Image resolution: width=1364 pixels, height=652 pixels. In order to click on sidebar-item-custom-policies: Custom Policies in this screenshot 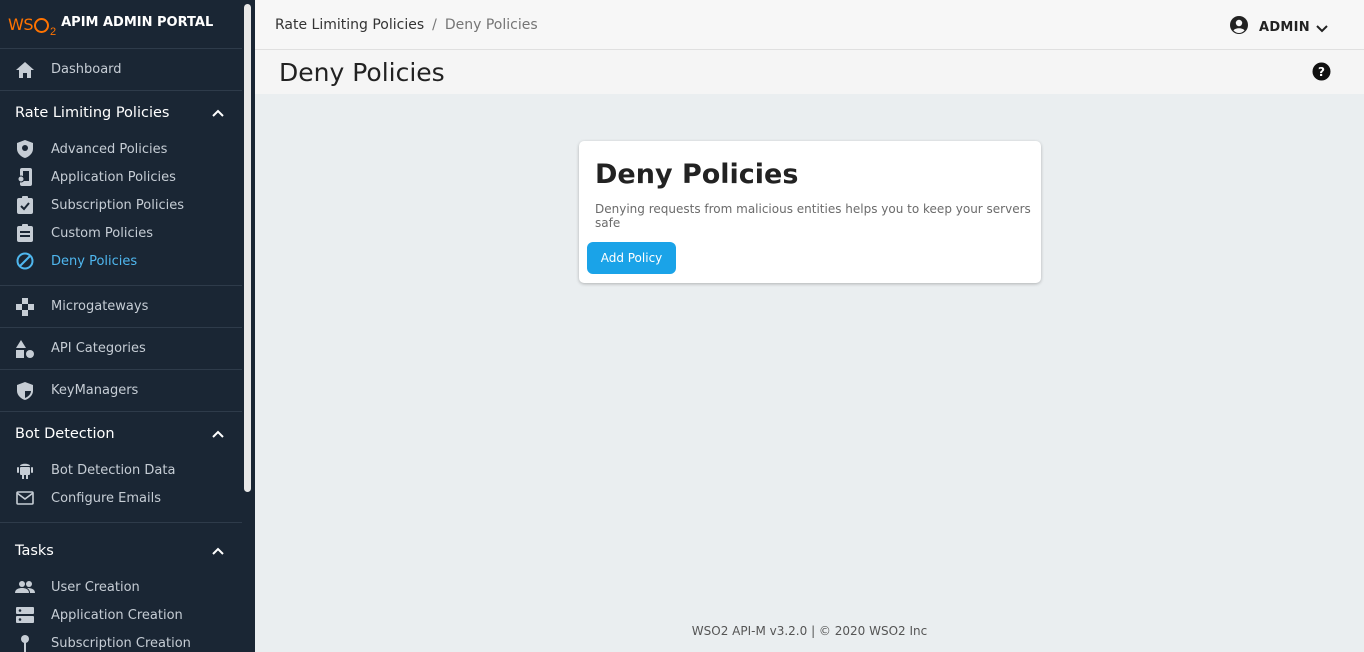, I will do `click(121, 233)`.